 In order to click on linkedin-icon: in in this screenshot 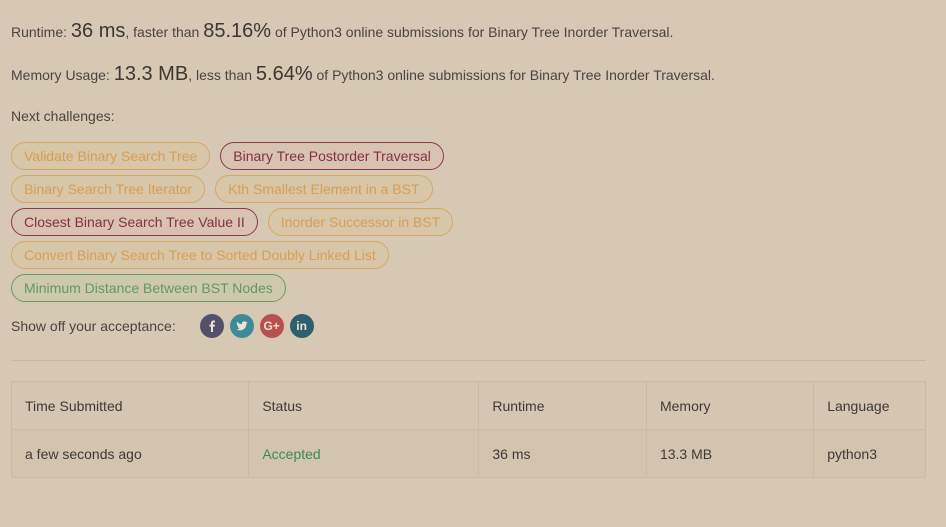, I will do `click(301, 326)`.